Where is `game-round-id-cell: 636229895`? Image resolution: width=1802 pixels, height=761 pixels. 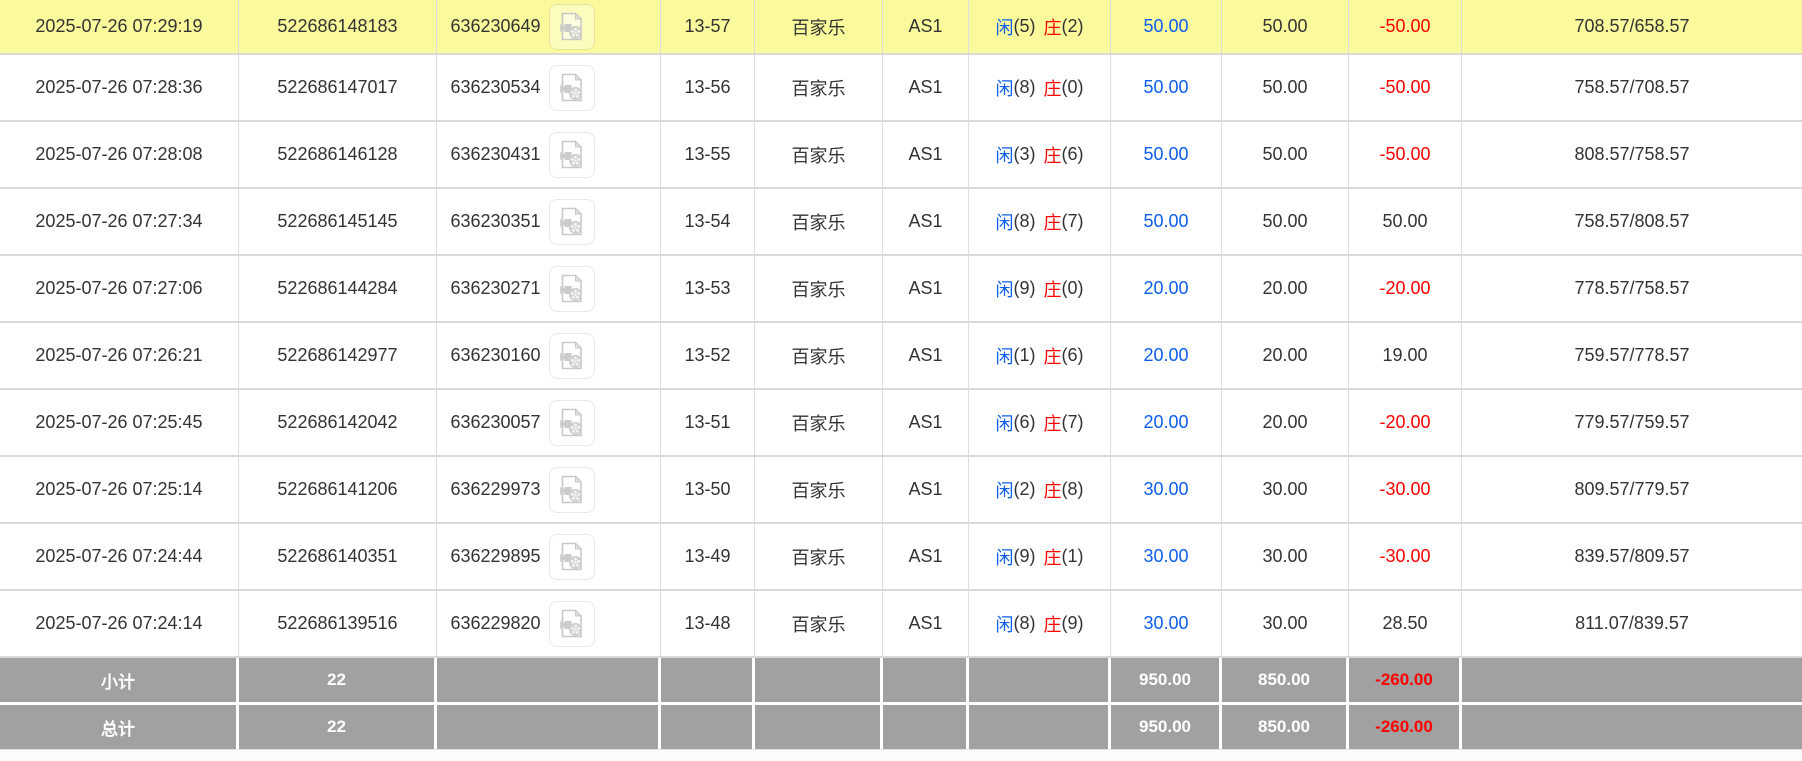 game-round-id-cell: 636229895 is located at coordinates (549, 556).